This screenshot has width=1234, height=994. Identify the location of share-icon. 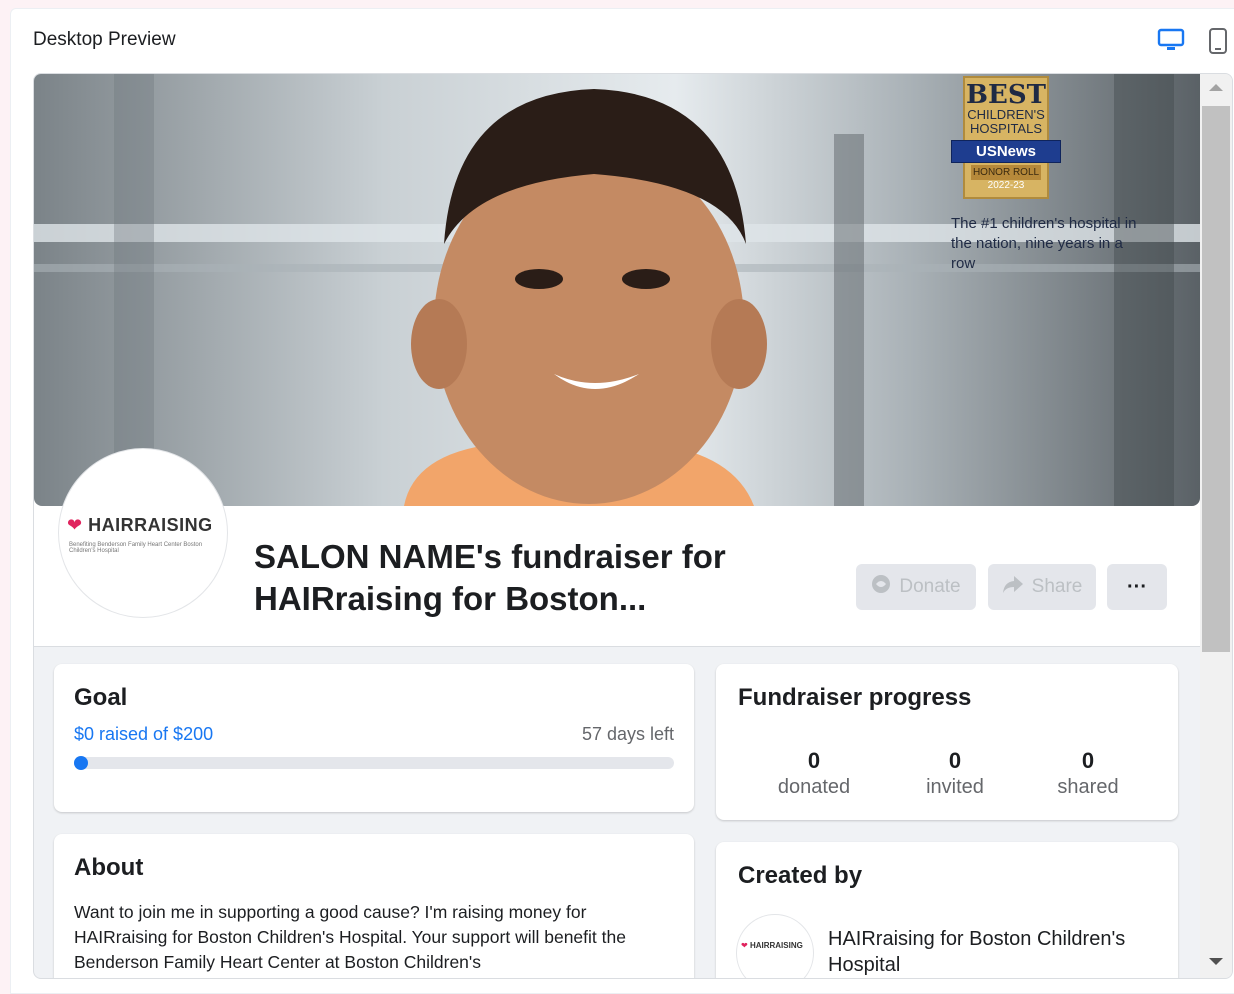
(1013, 587).